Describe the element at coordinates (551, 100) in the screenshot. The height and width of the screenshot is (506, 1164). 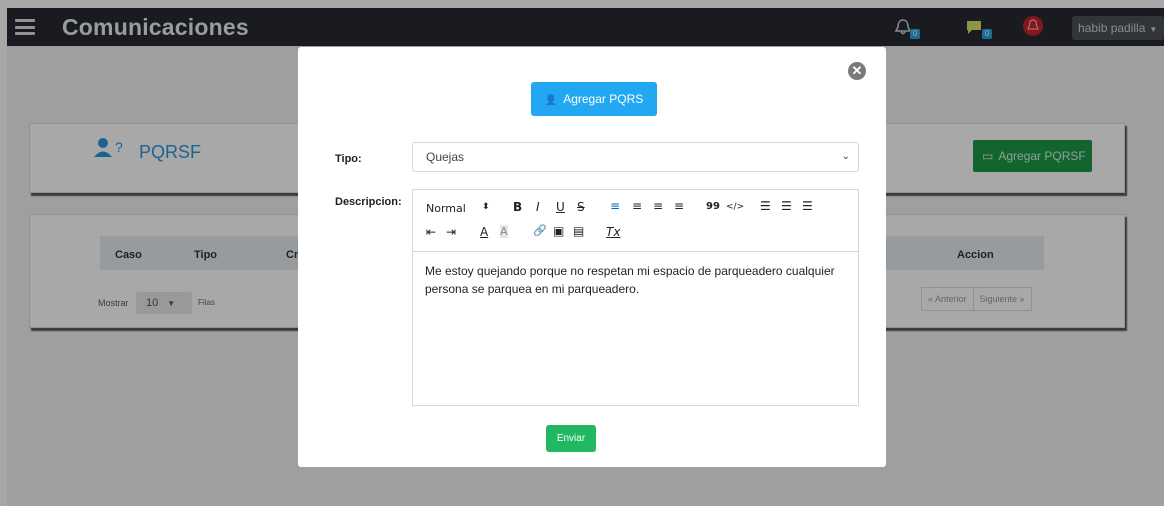
I see `user-question-icon: 👤` at that location.